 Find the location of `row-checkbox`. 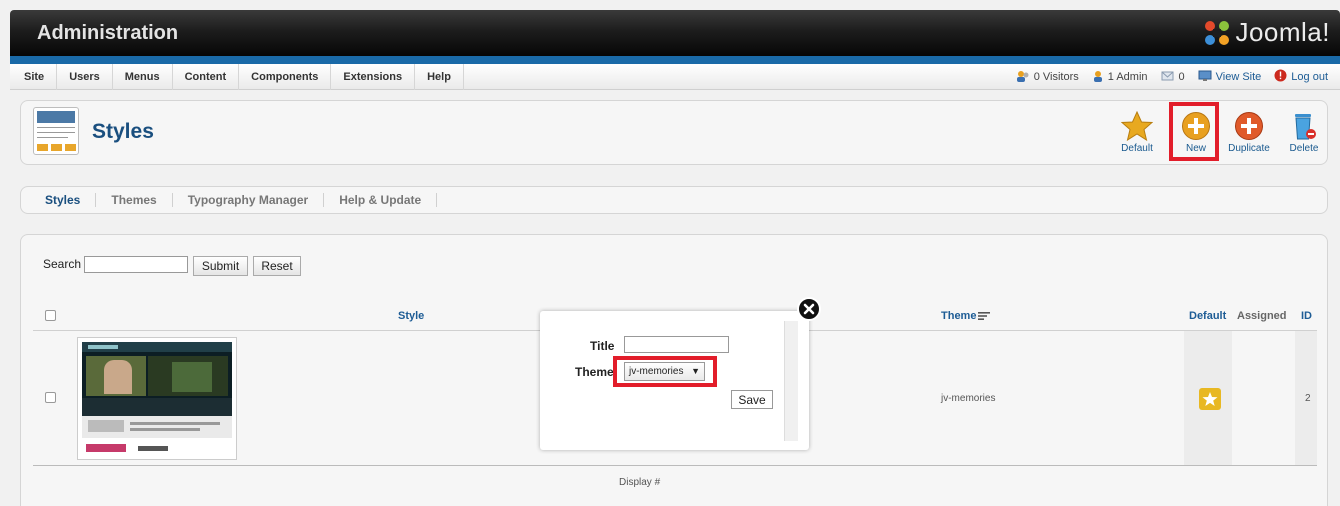

row-checkbox is located at coordinates (50, 397).